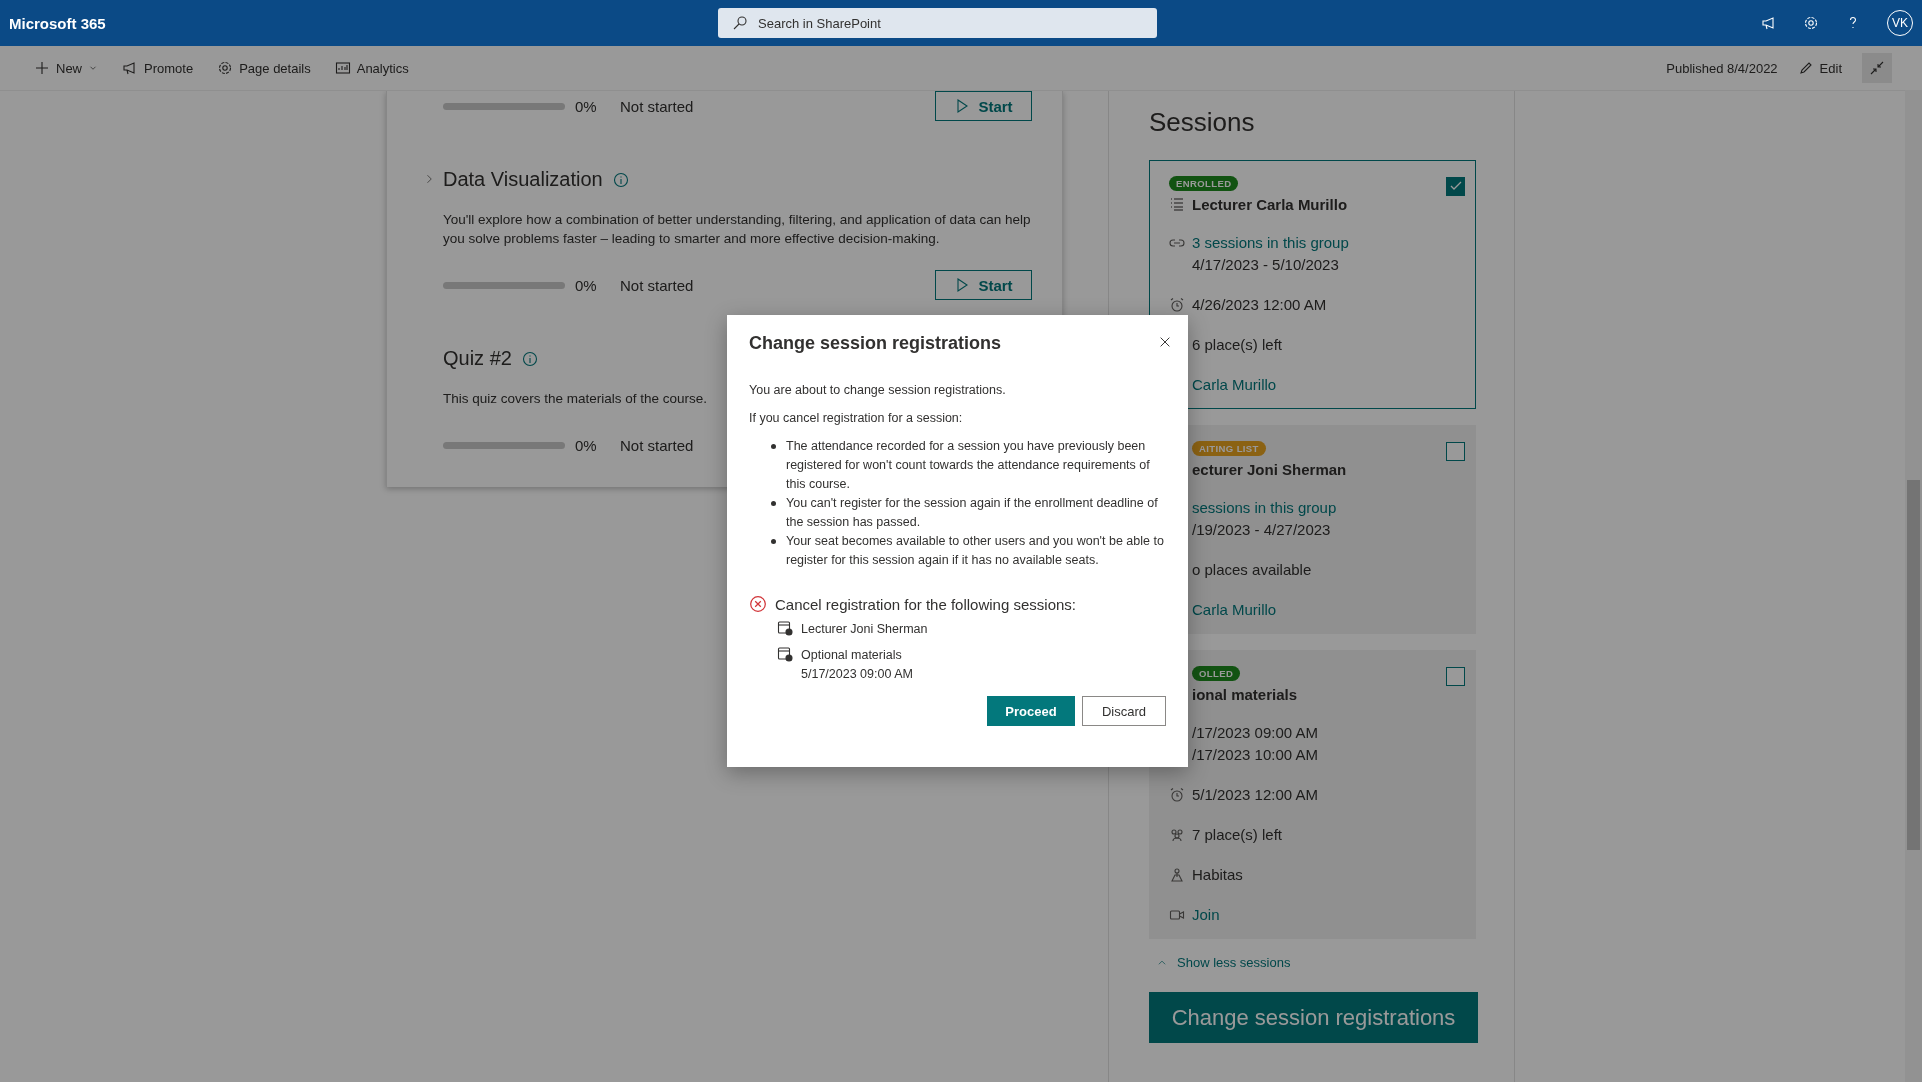 This screenshot has width=1922, height=1082. Describe the element at coordinates (1255, 795) in the screenshot. I see `session-detail: 5/1/2023 12:00 AM` at that location.